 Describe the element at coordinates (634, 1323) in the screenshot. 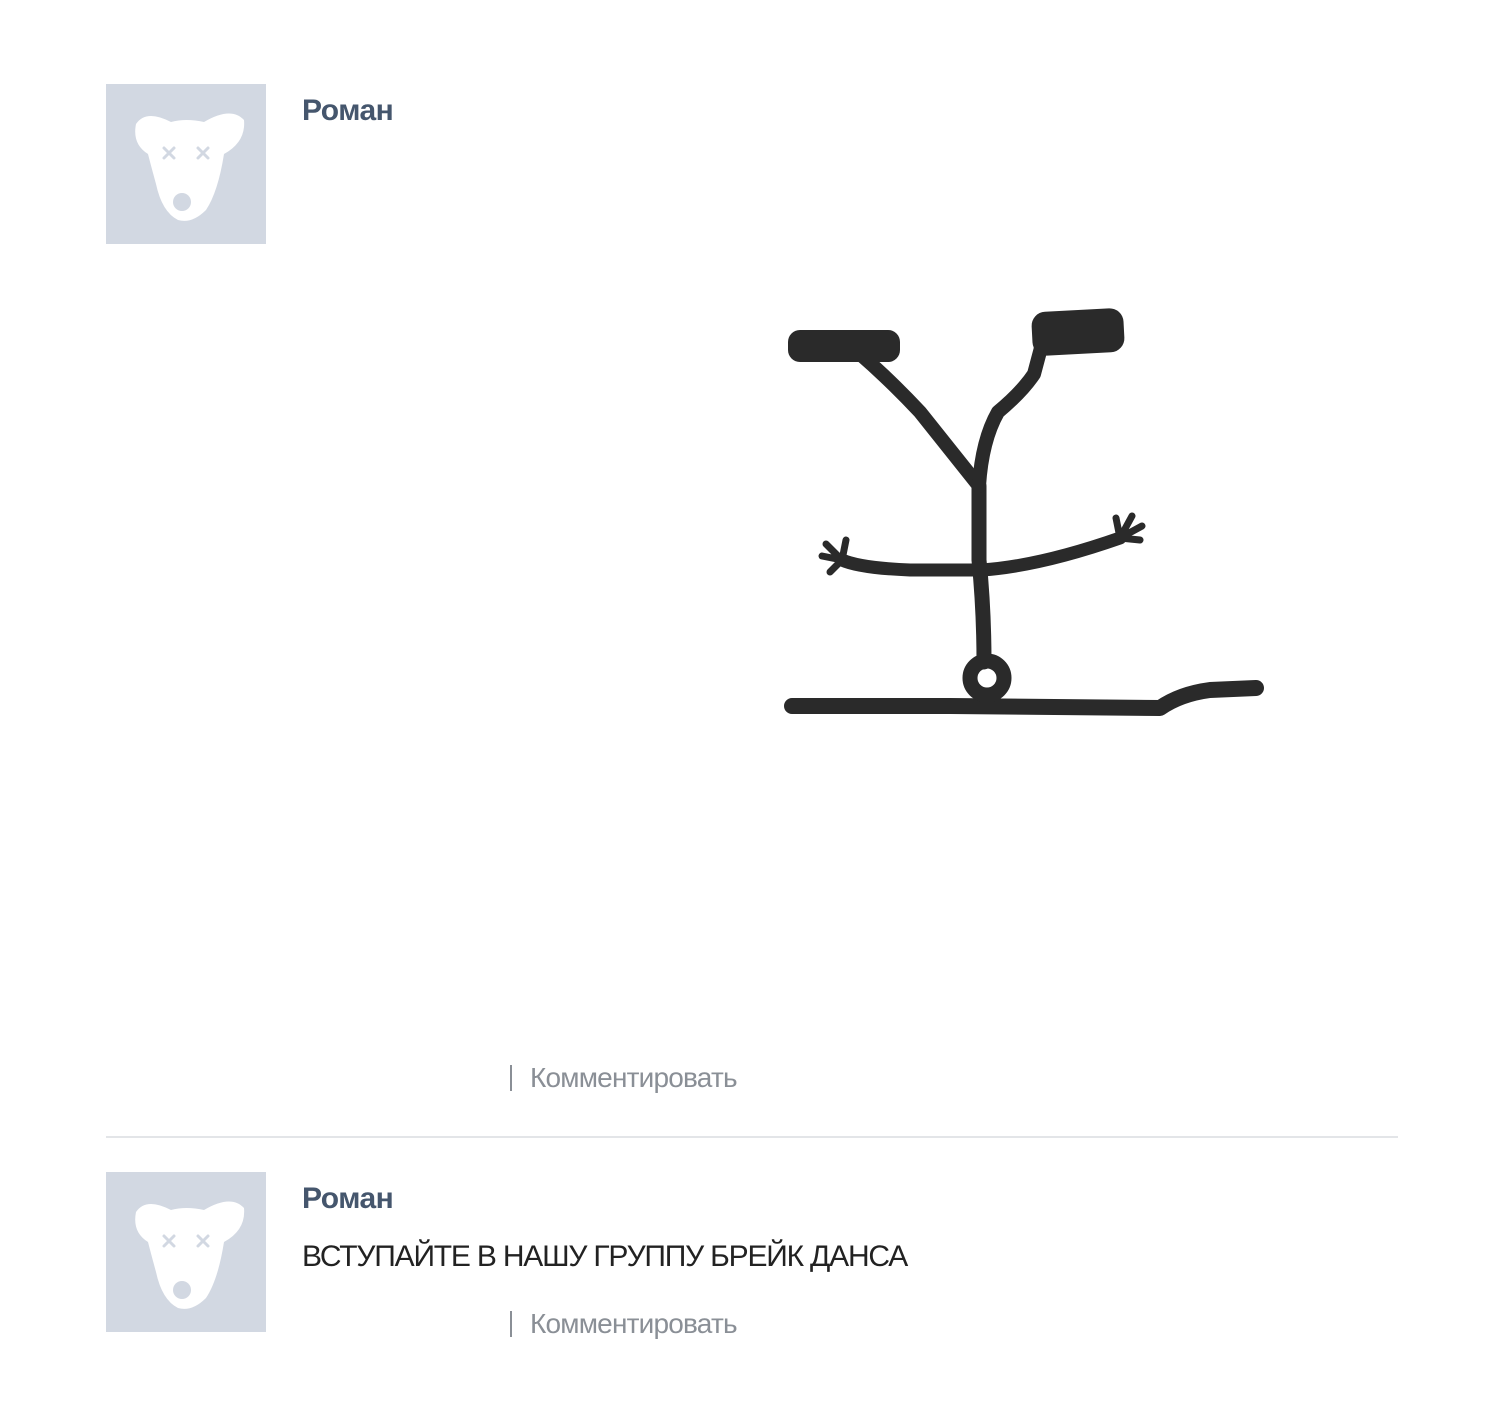

I see `comment-link: Комментировать` at that location.